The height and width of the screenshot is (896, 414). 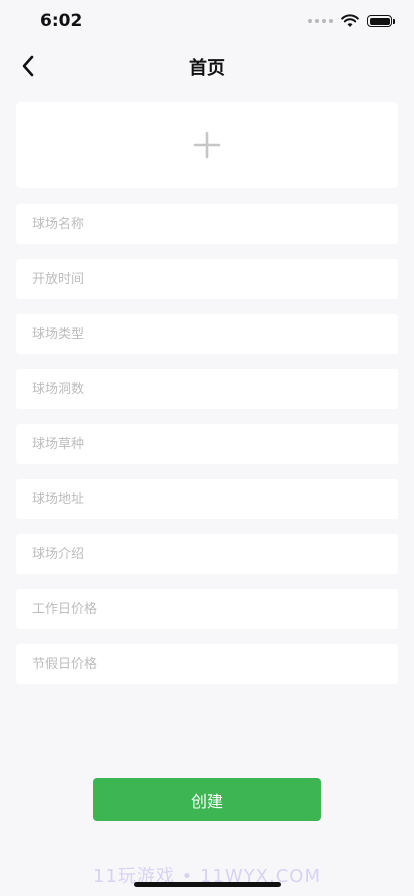 I want to click on create-button: 创建, so click(x=207, y=799).